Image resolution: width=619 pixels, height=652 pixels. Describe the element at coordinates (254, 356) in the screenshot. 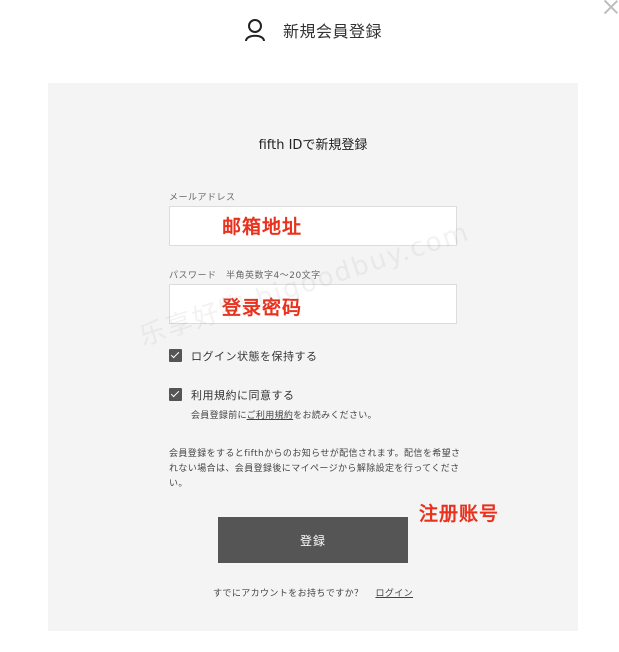

I see `keep-login-label: ログイン状態を保持する` at that location.